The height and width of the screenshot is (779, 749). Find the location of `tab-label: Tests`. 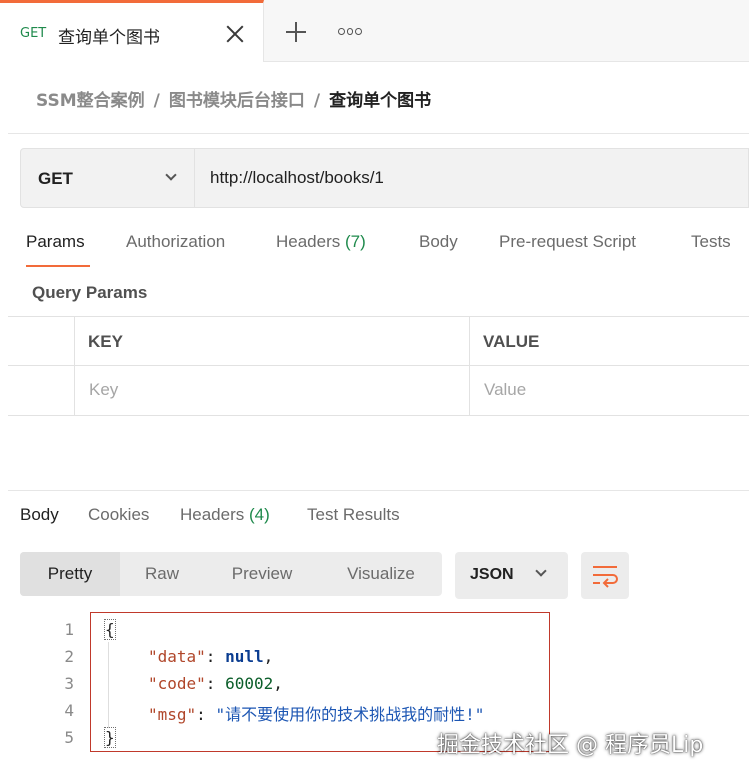

tab-label: Tests is located at coordinates (711, 241).